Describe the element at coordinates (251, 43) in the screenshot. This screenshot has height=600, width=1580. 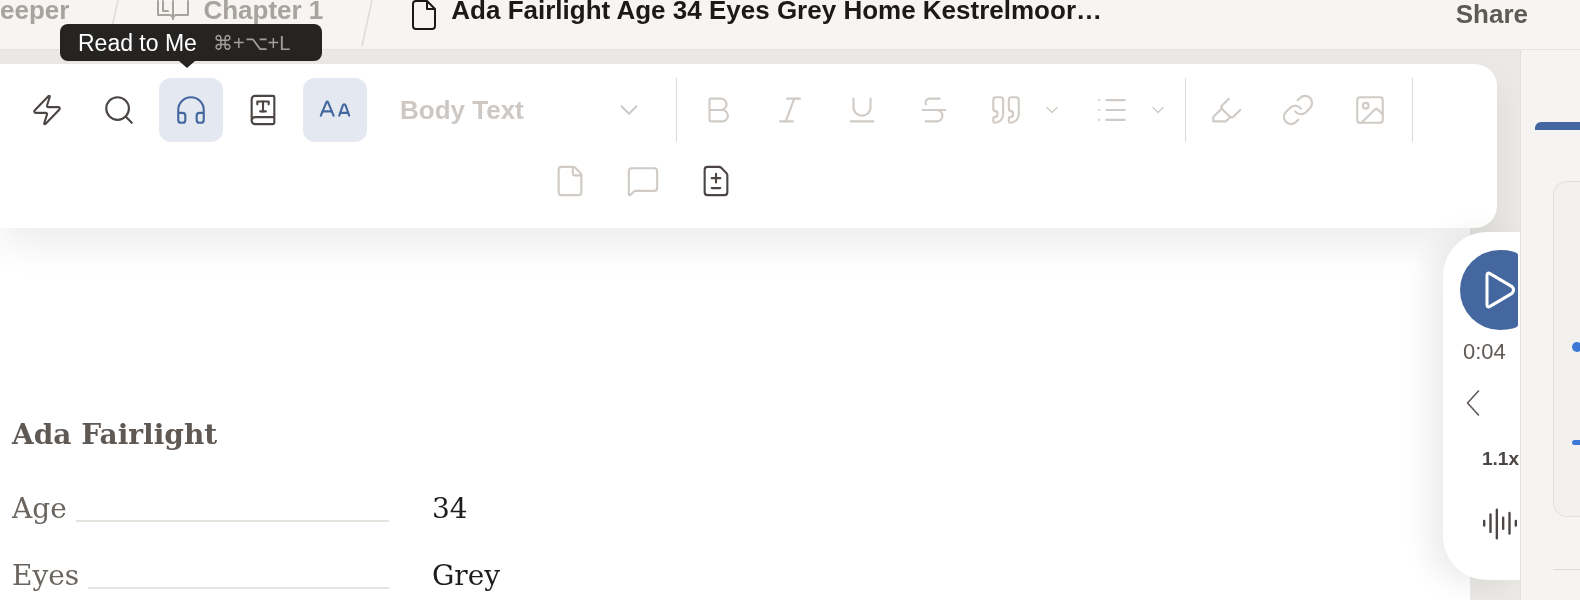
I see `shortcut-label: ⌘+⌥+L` at that location.